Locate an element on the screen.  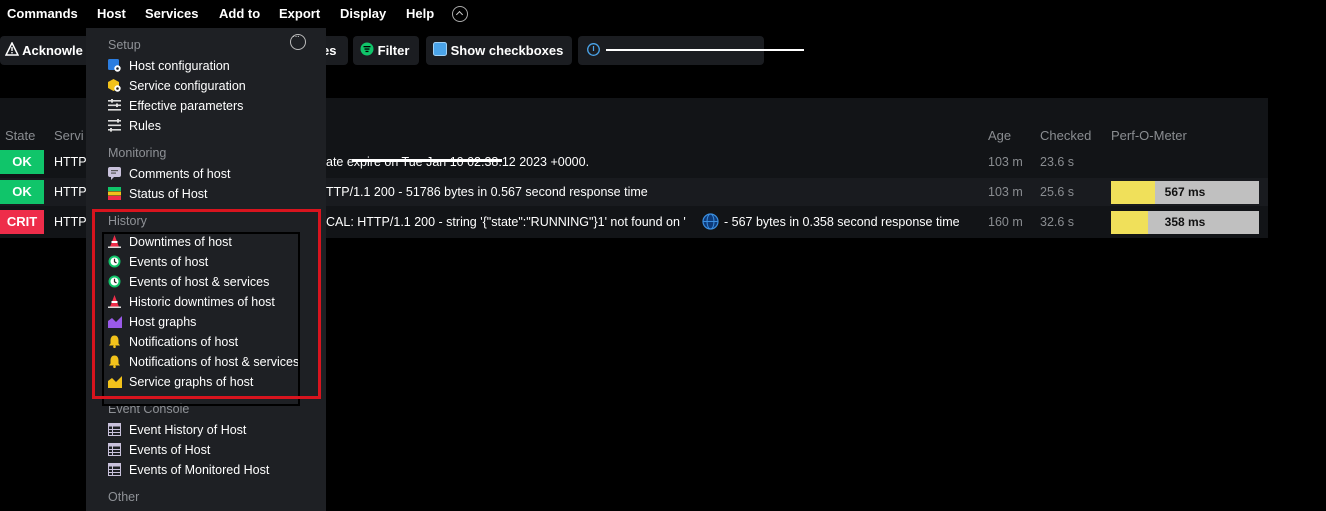
age-value: 160 m is located at coordinates (1005, 222).